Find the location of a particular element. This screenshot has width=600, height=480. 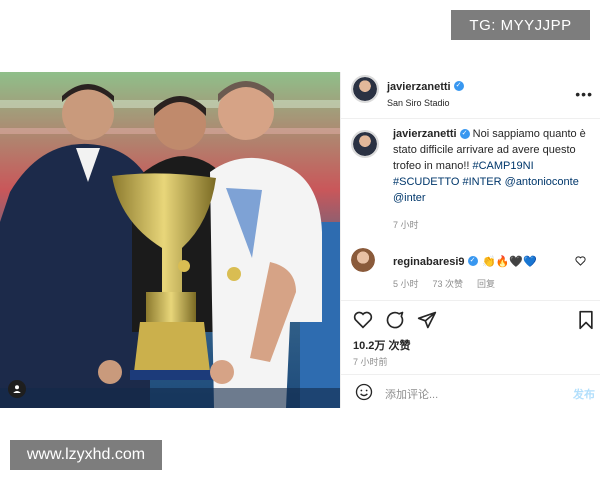

post-header: javierzanetti ✓ San Siro Stadio ••• is located at coordinates (470, 95).